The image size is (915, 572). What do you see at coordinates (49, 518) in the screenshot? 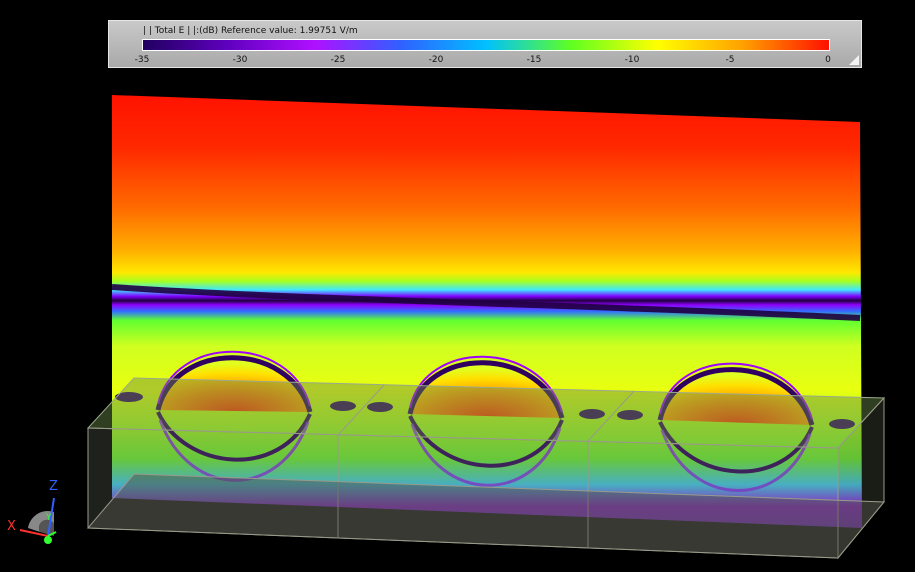
I see `y-axis-label: Y` at bounding box center [49, 518].